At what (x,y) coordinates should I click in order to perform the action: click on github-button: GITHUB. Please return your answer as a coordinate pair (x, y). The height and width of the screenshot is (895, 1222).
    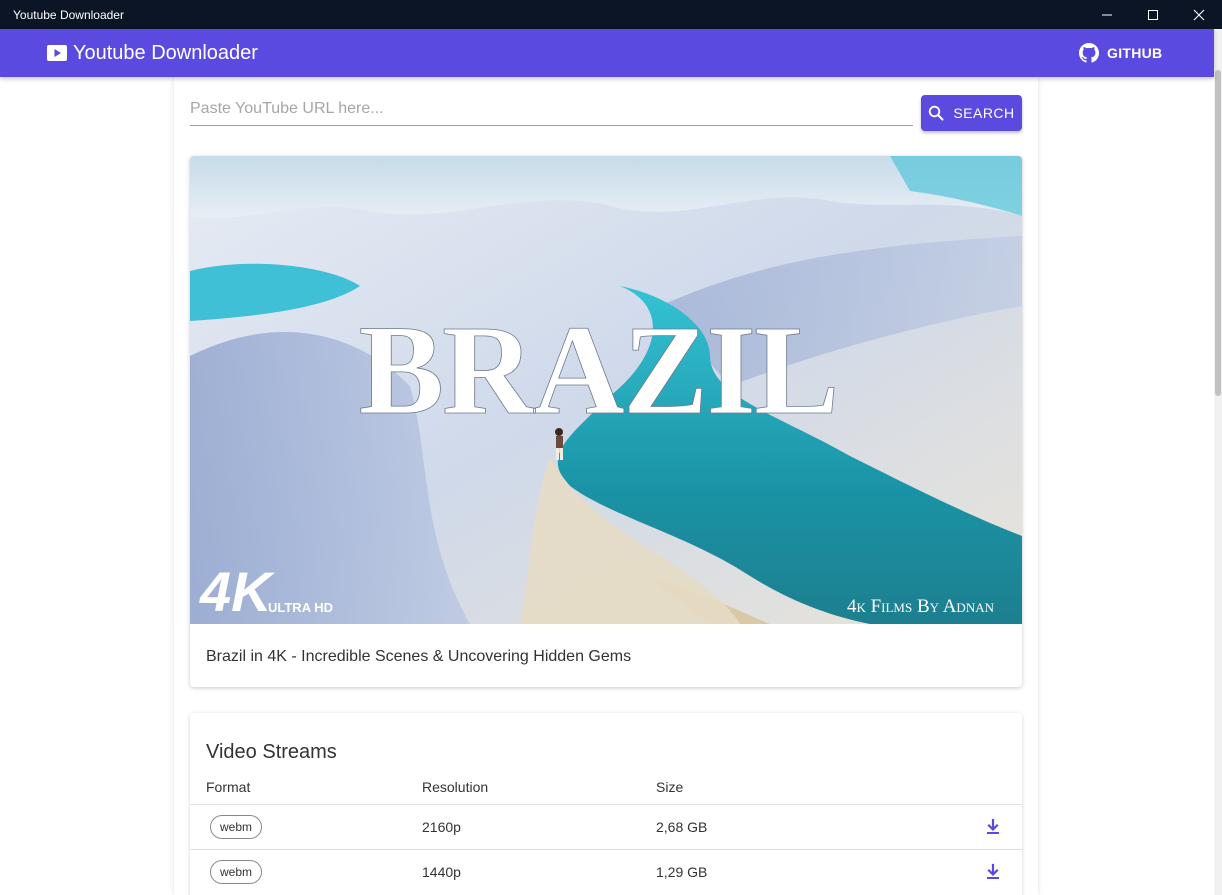
    Looking at the image, I should click on (1120, 53).